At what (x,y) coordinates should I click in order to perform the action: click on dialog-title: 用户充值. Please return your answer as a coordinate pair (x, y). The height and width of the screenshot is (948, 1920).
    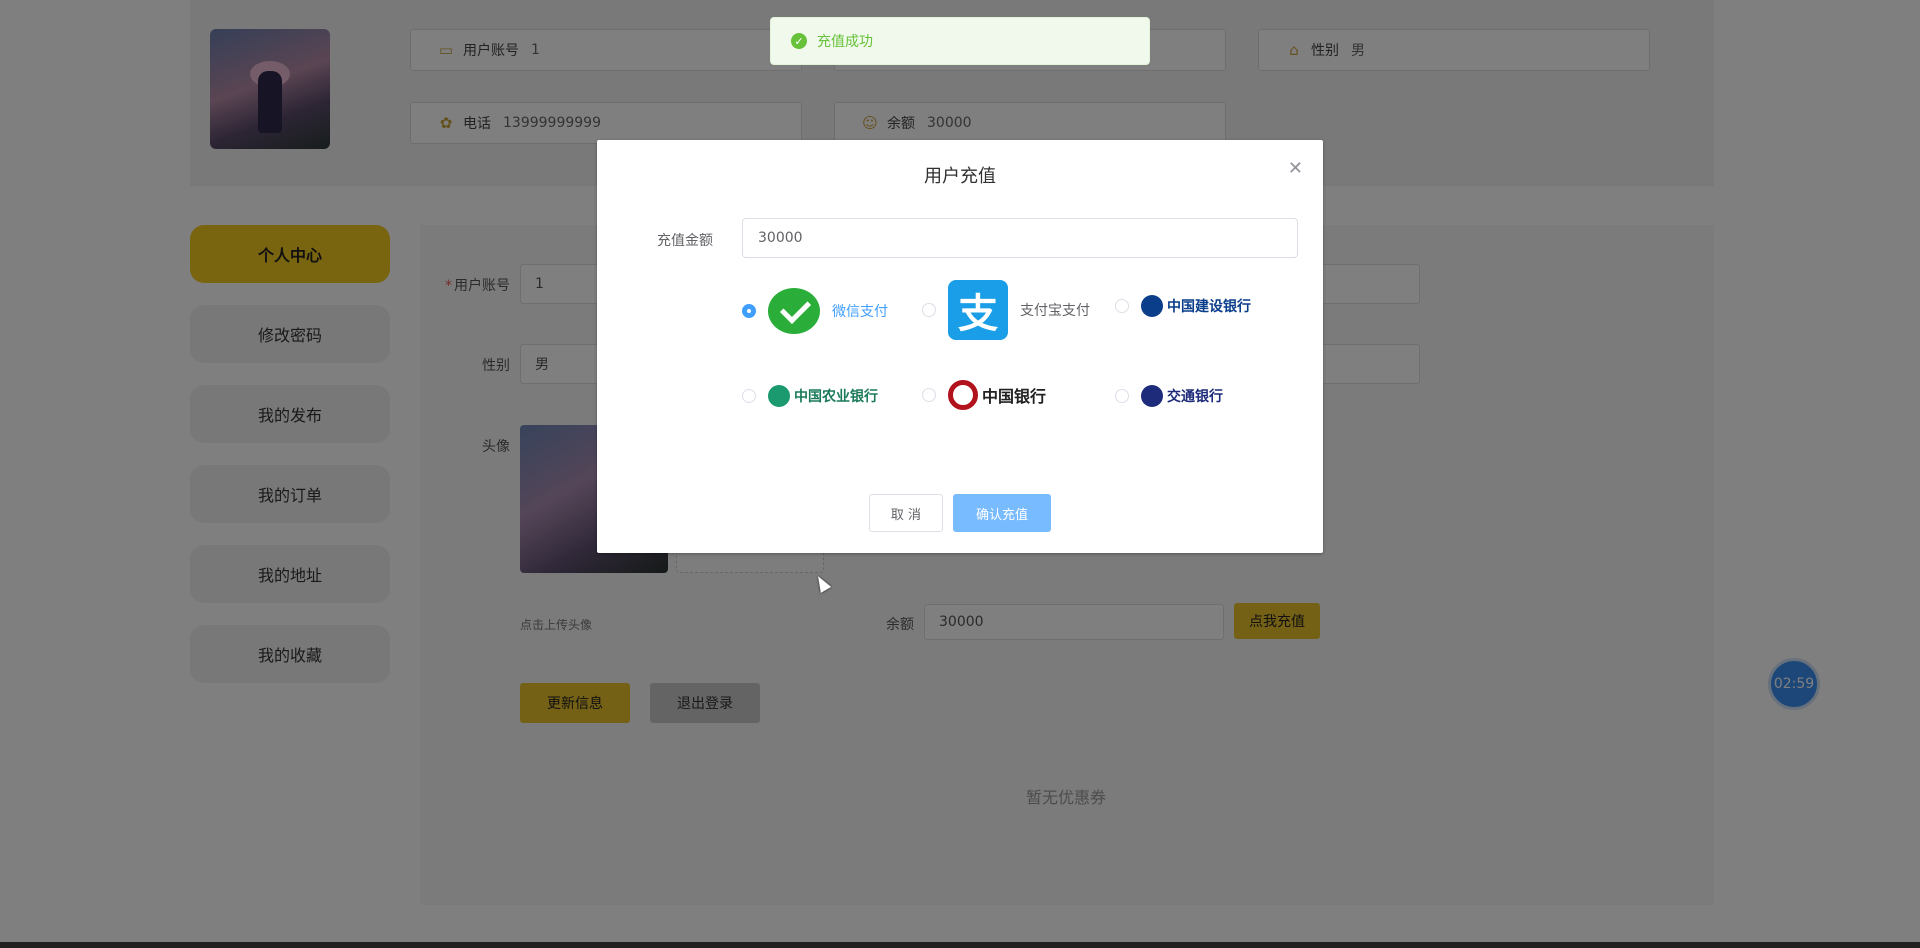
    Looking at the image, I should click on (960, 176).